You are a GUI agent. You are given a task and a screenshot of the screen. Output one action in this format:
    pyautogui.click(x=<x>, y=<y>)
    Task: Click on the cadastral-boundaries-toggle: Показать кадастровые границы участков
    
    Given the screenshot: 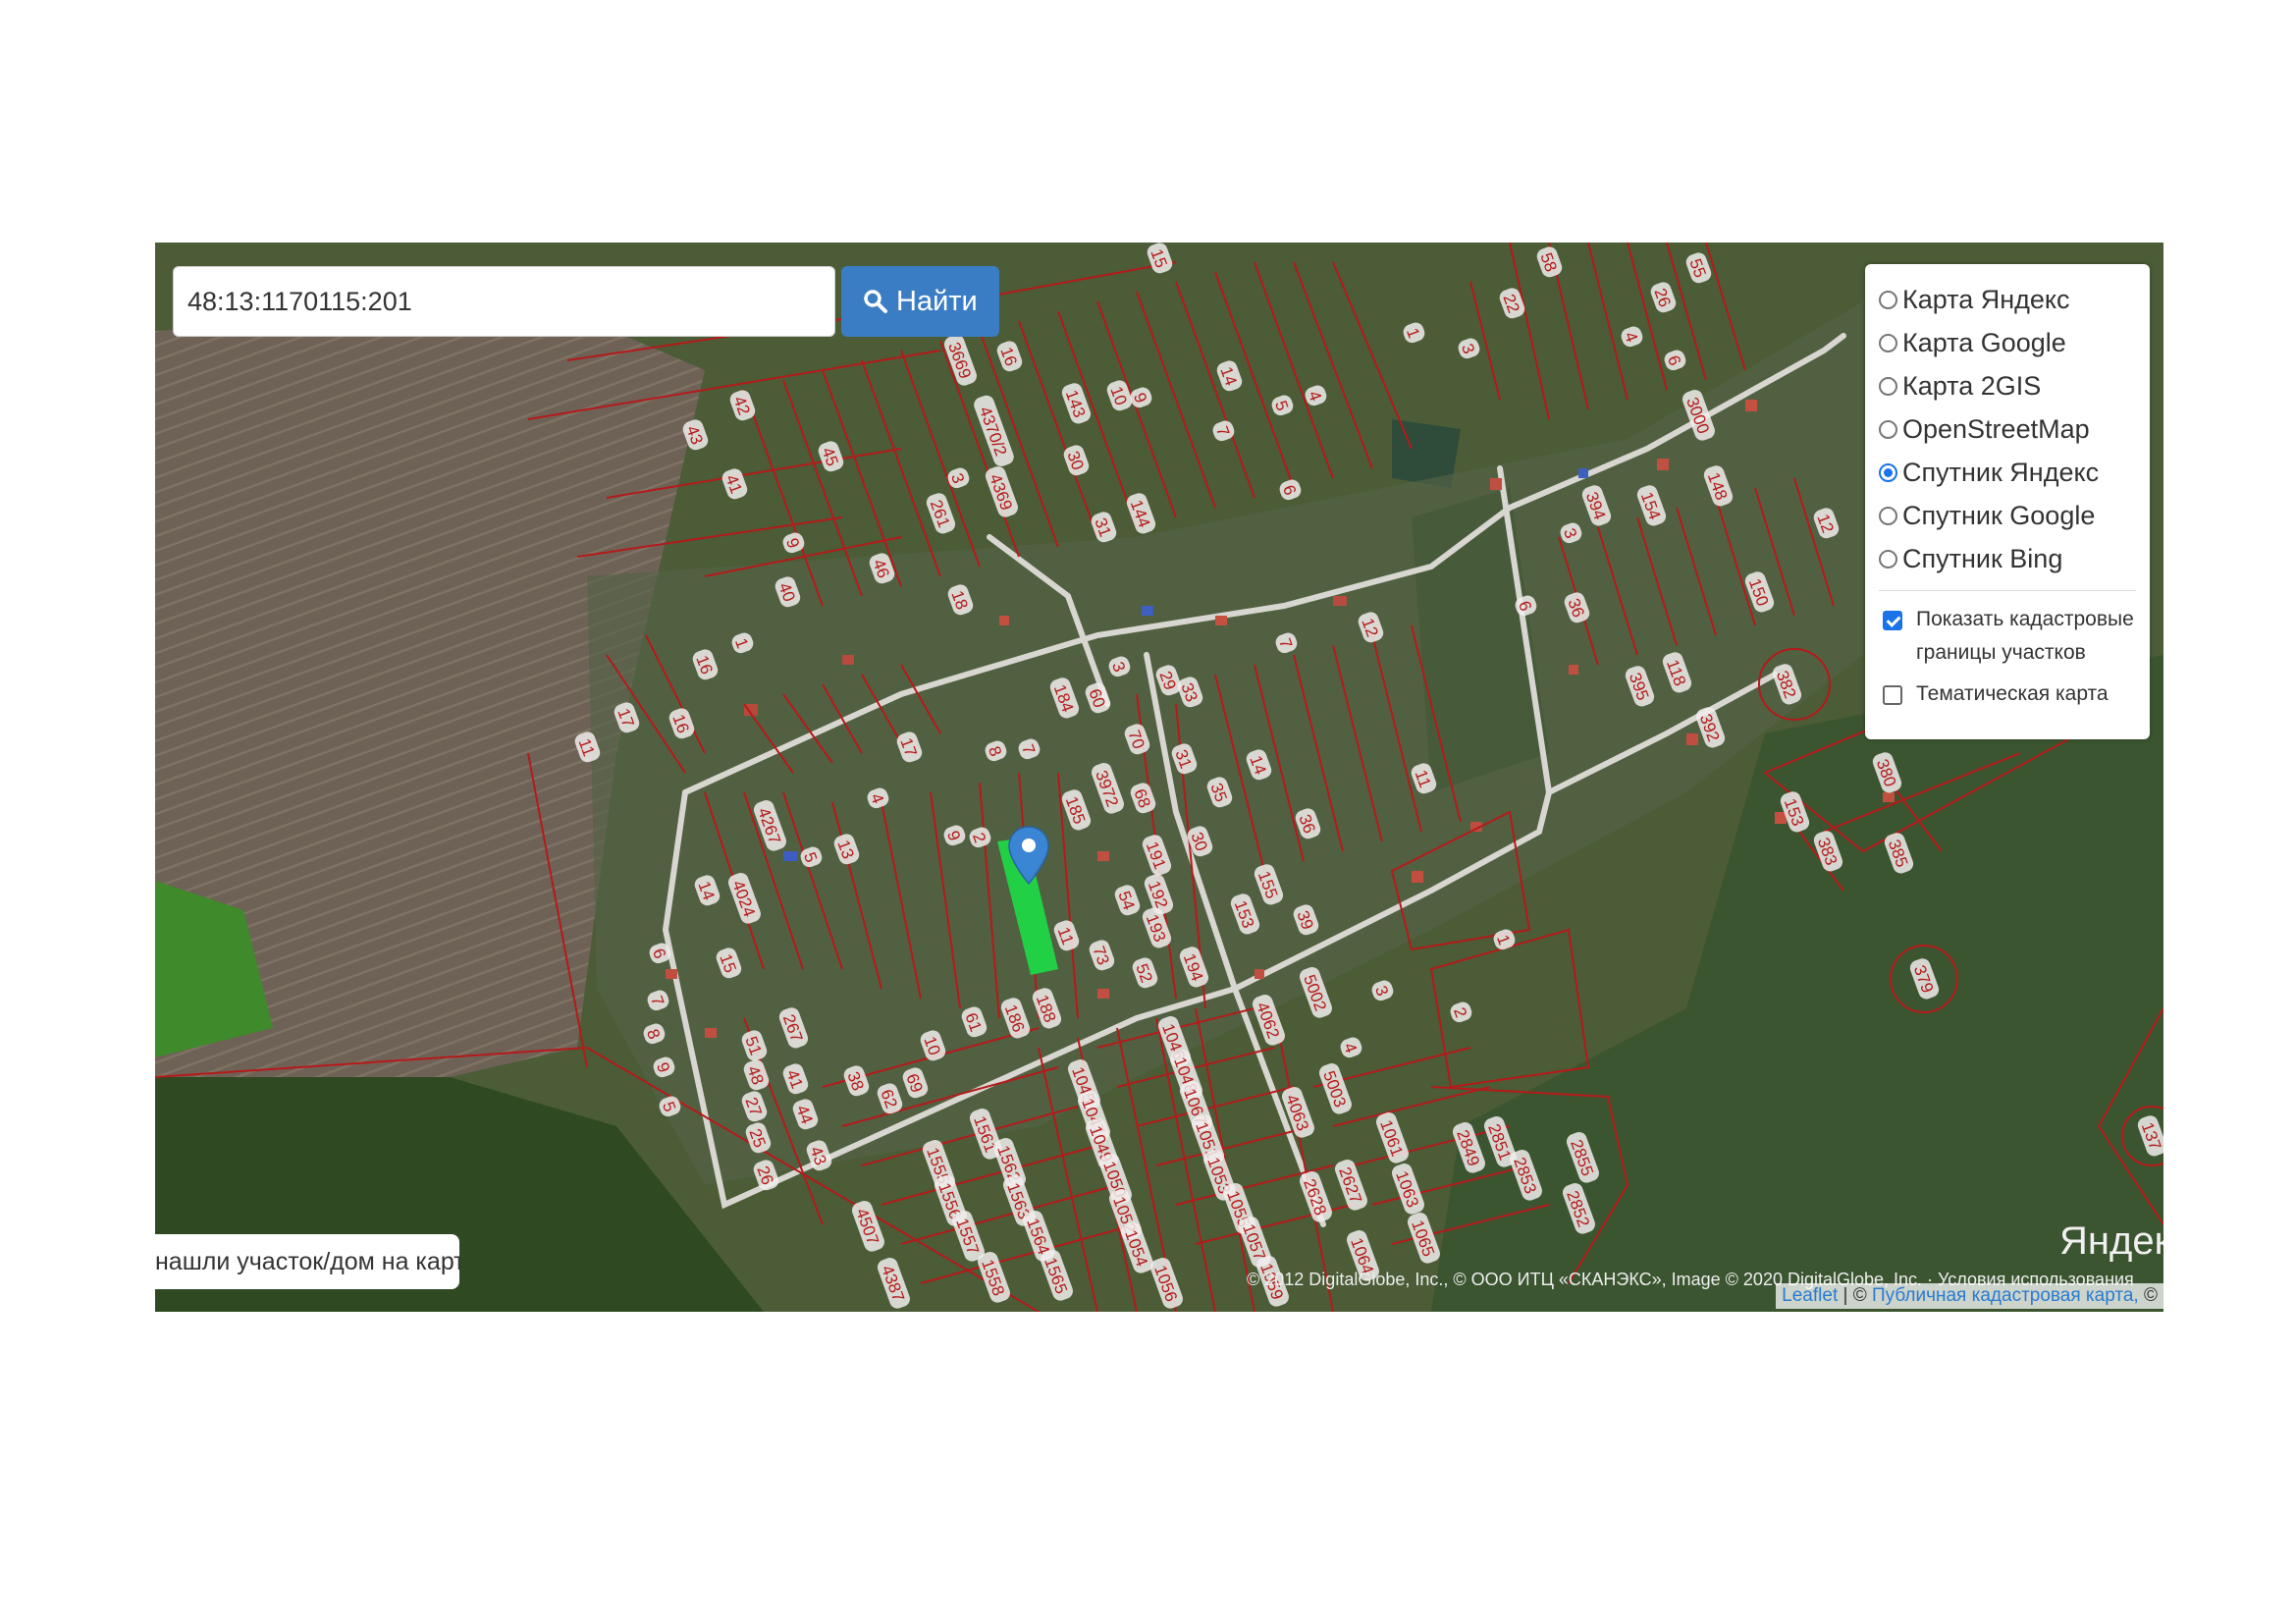 What is the action you would take?
    pyautogui.click(x=2007, y=636)
    